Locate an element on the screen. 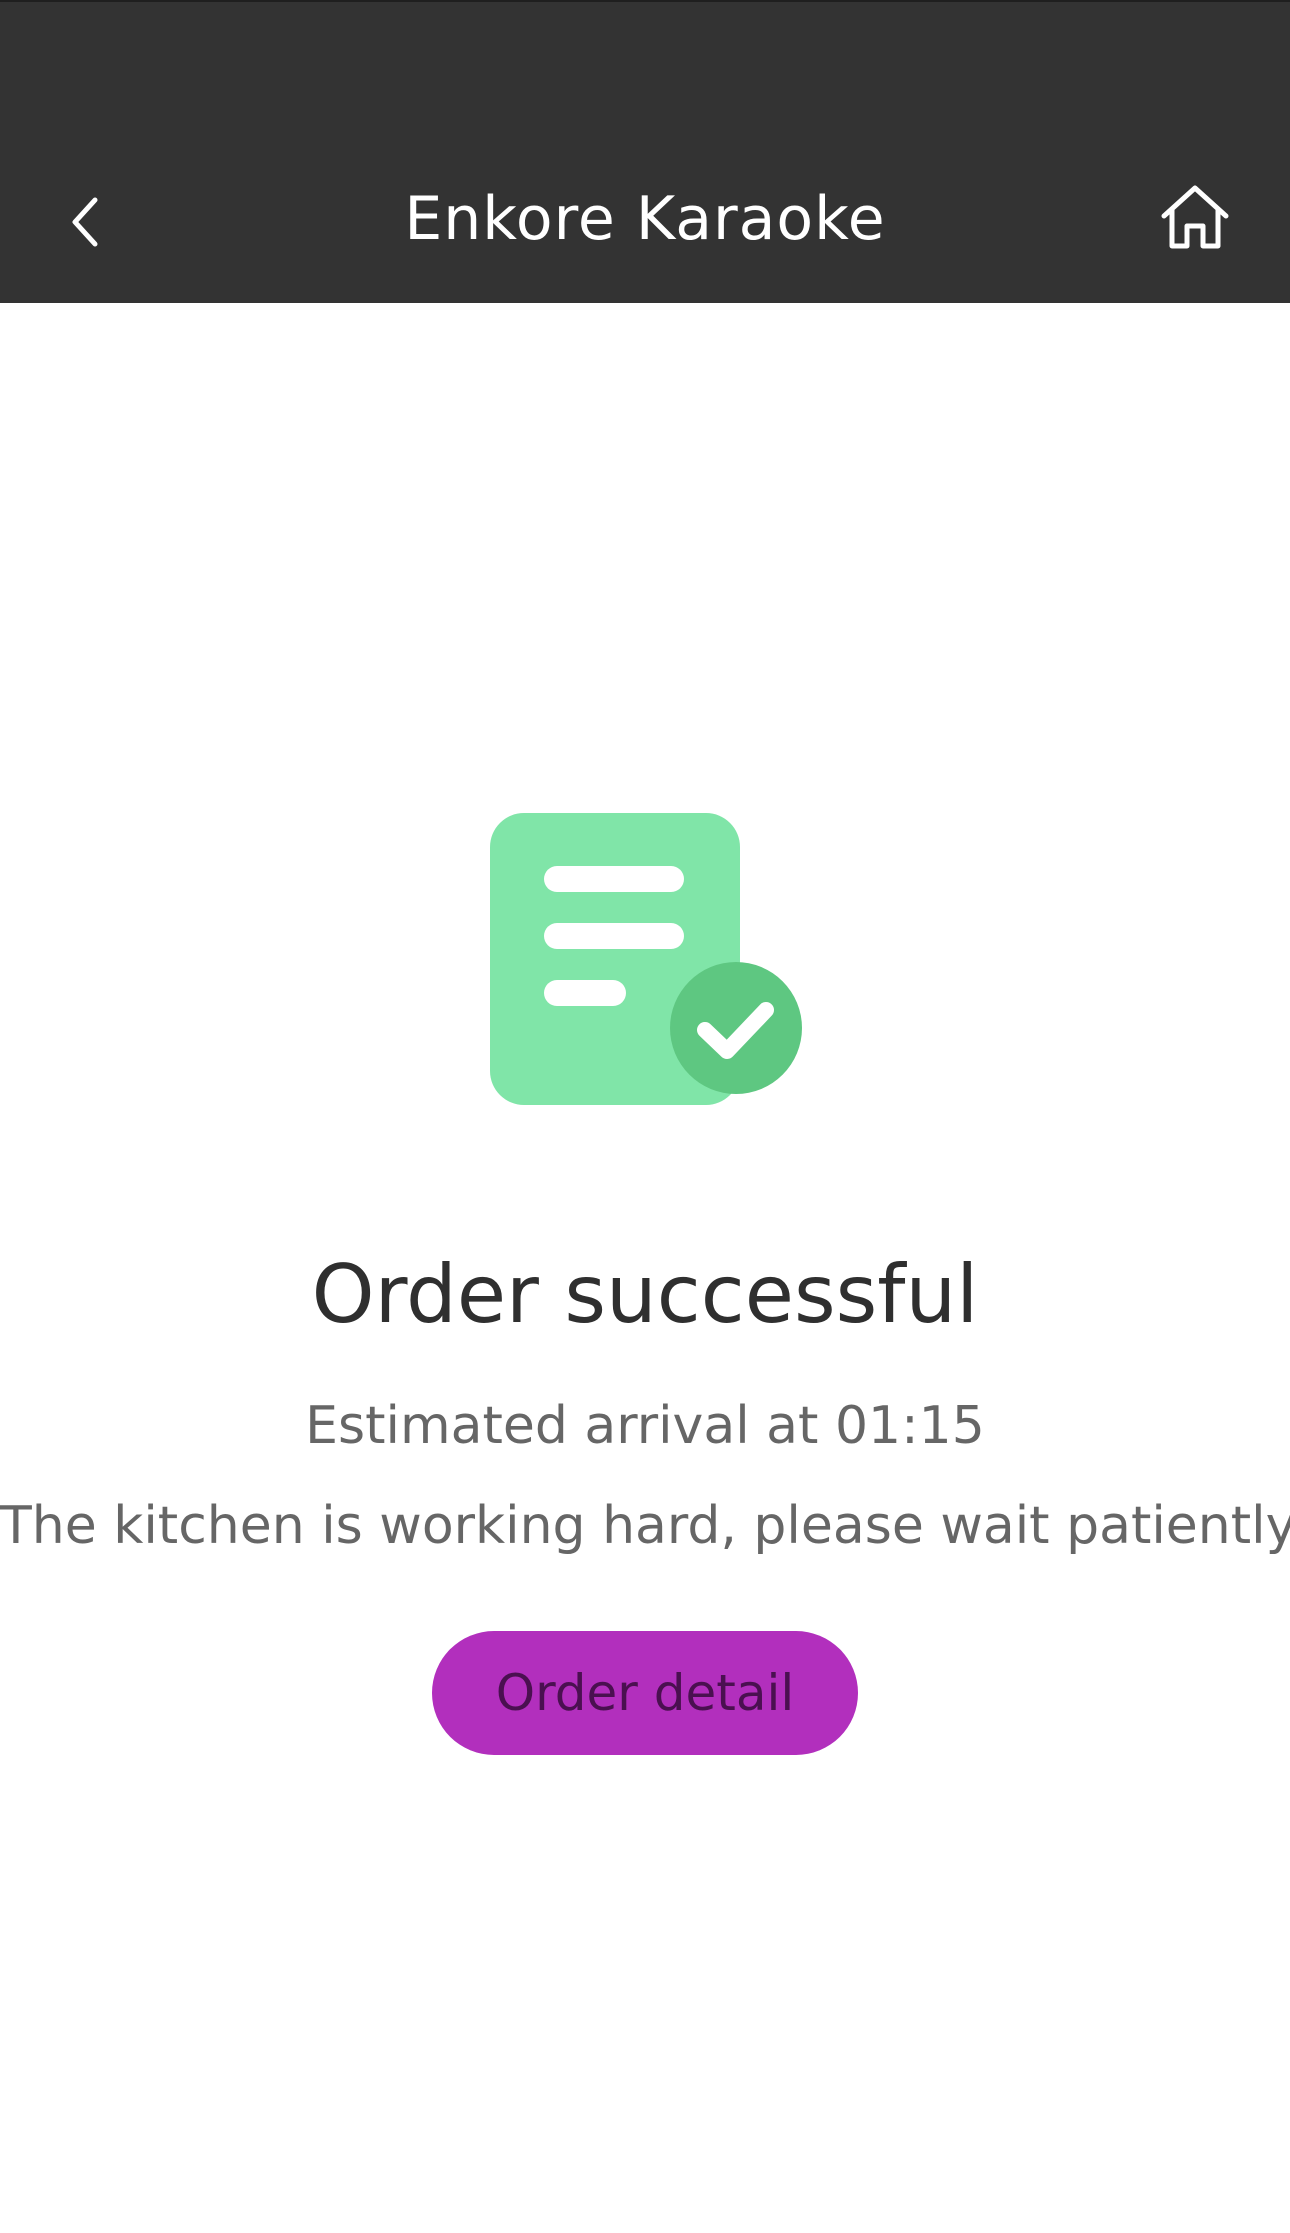 The image size is (1290, 2233). home-icon is located at coordinates (1195, 217).